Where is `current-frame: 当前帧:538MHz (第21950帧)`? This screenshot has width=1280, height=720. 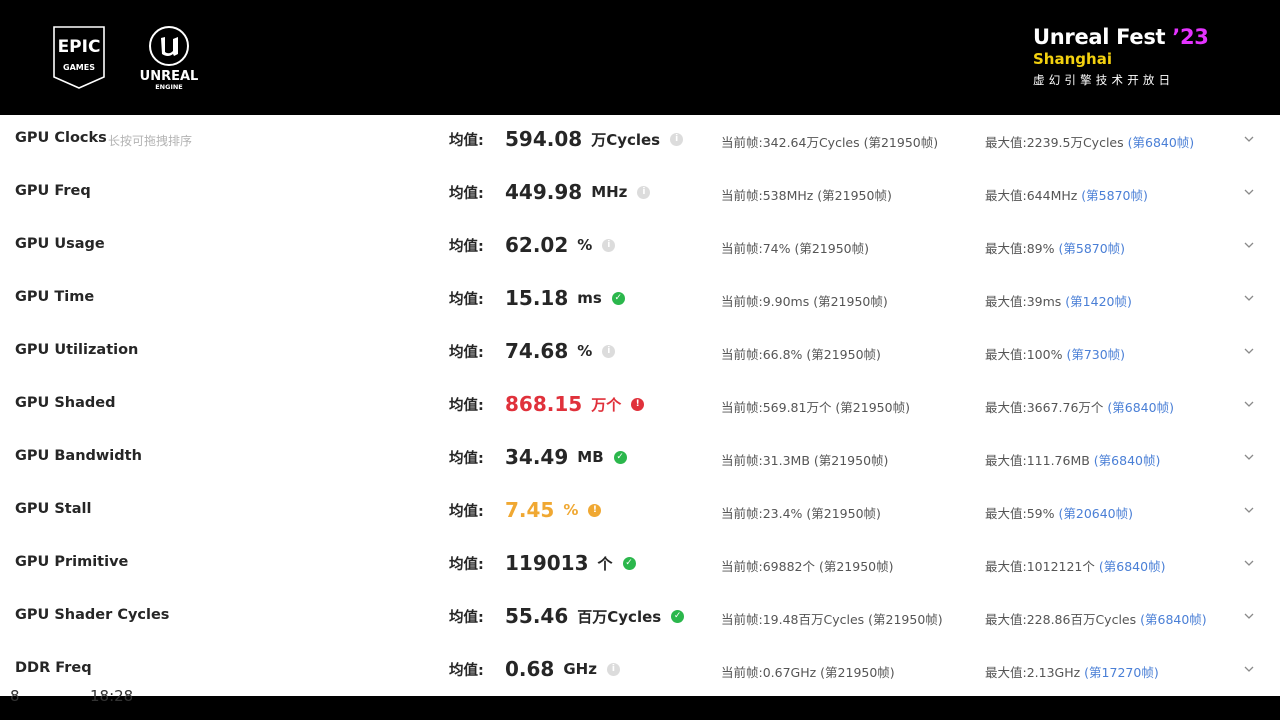 current-frame: 当前帧:538MHz (第21950帧) is located at coordinates (806, 194).